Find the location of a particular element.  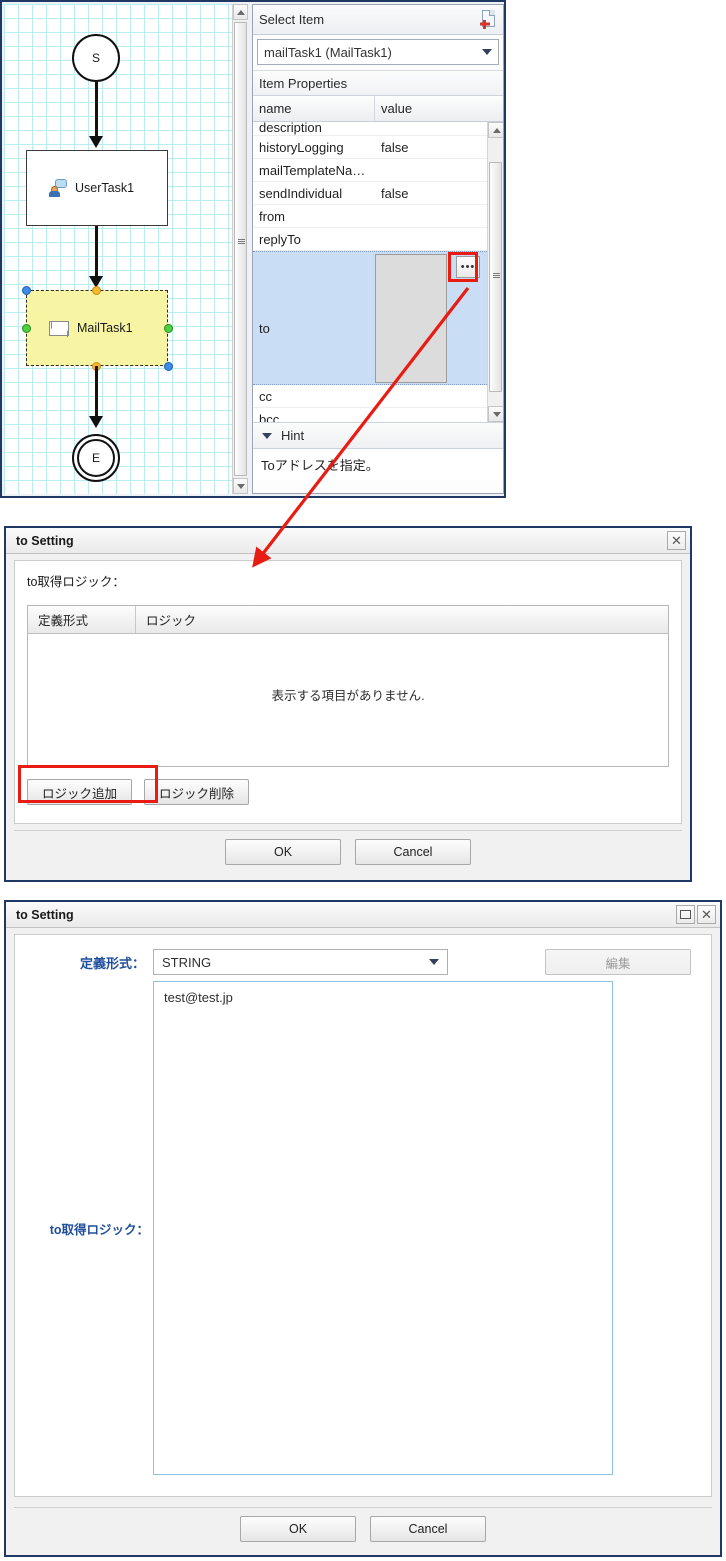

property-name: description is located at coordinates (290, 128).